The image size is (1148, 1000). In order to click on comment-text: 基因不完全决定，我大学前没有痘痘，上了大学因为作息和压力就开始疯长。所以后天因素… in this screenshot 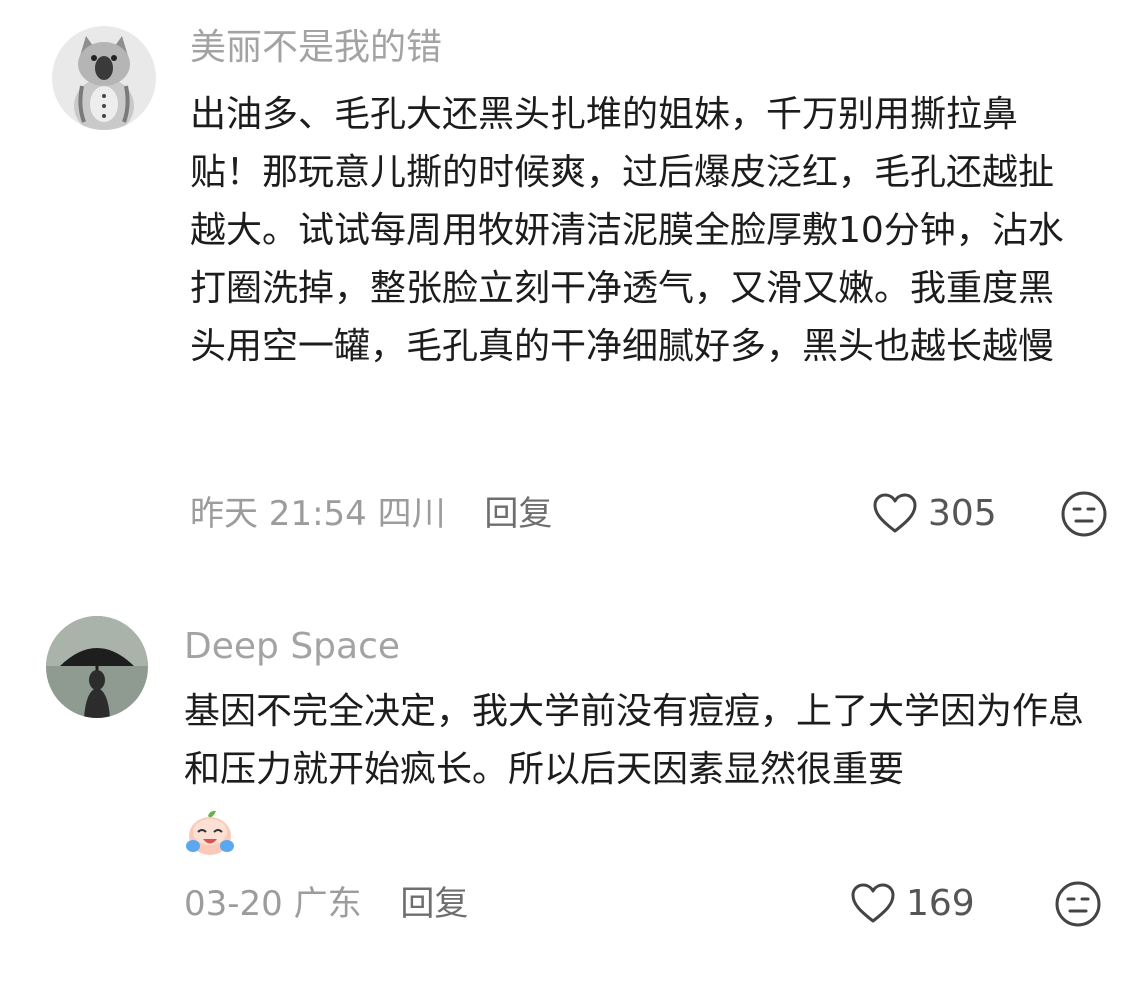, I will do `click(634, 740)`.